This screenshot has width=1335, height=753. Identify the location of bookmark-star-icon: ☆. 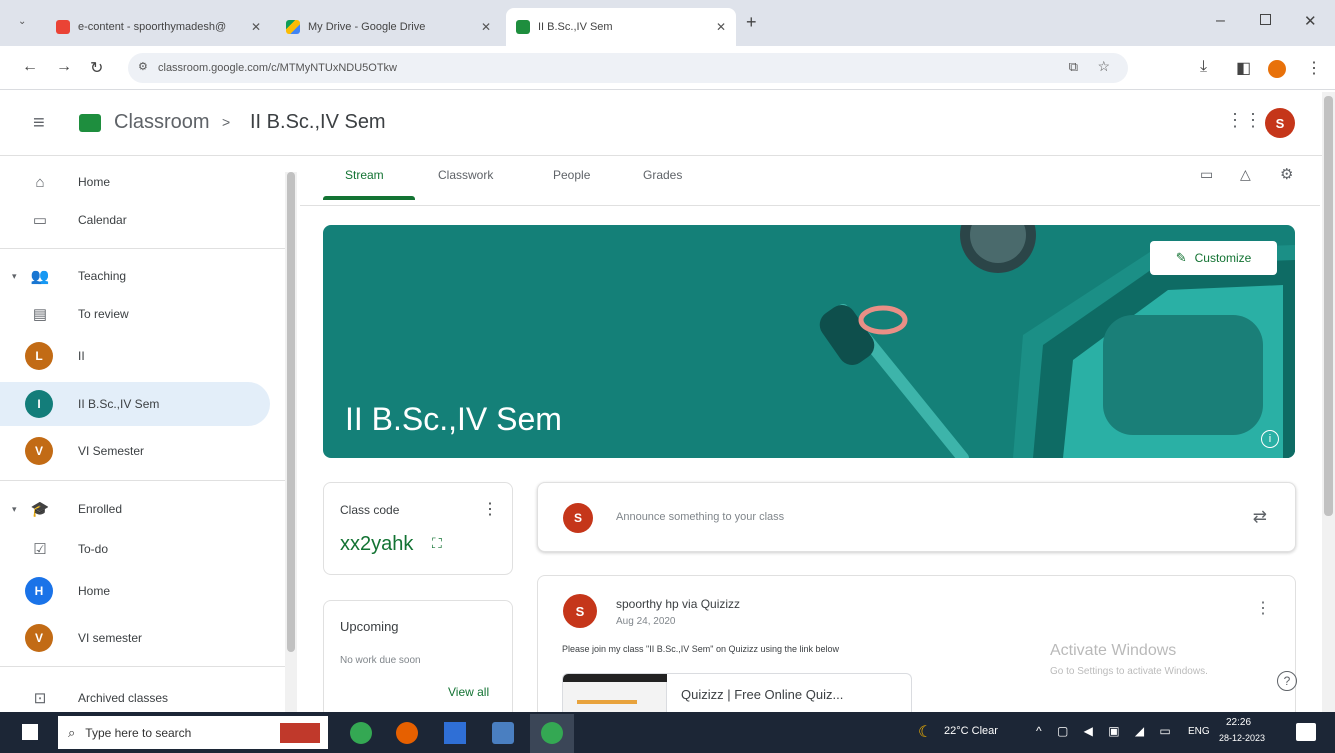
(1103, 66).